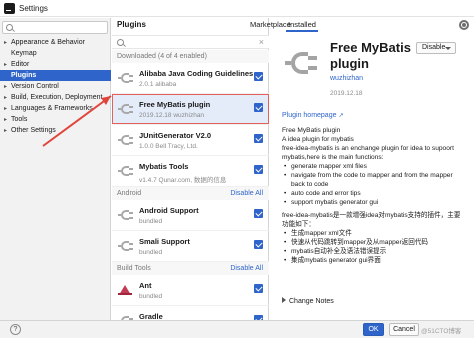 The height and width of the screenshot is (338, 474). What do you see at coordinates (375, 202) in the screenshot?
I see `feature-item: support mybatis generator gui` at bounding box center [375, 202].